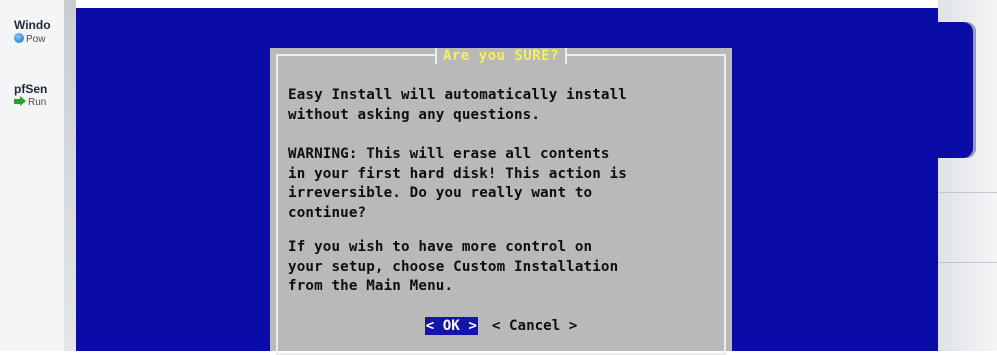 The width and height of the screenshot is (997, 355). I want to click on vm-state: Pow, so click(40, 39).